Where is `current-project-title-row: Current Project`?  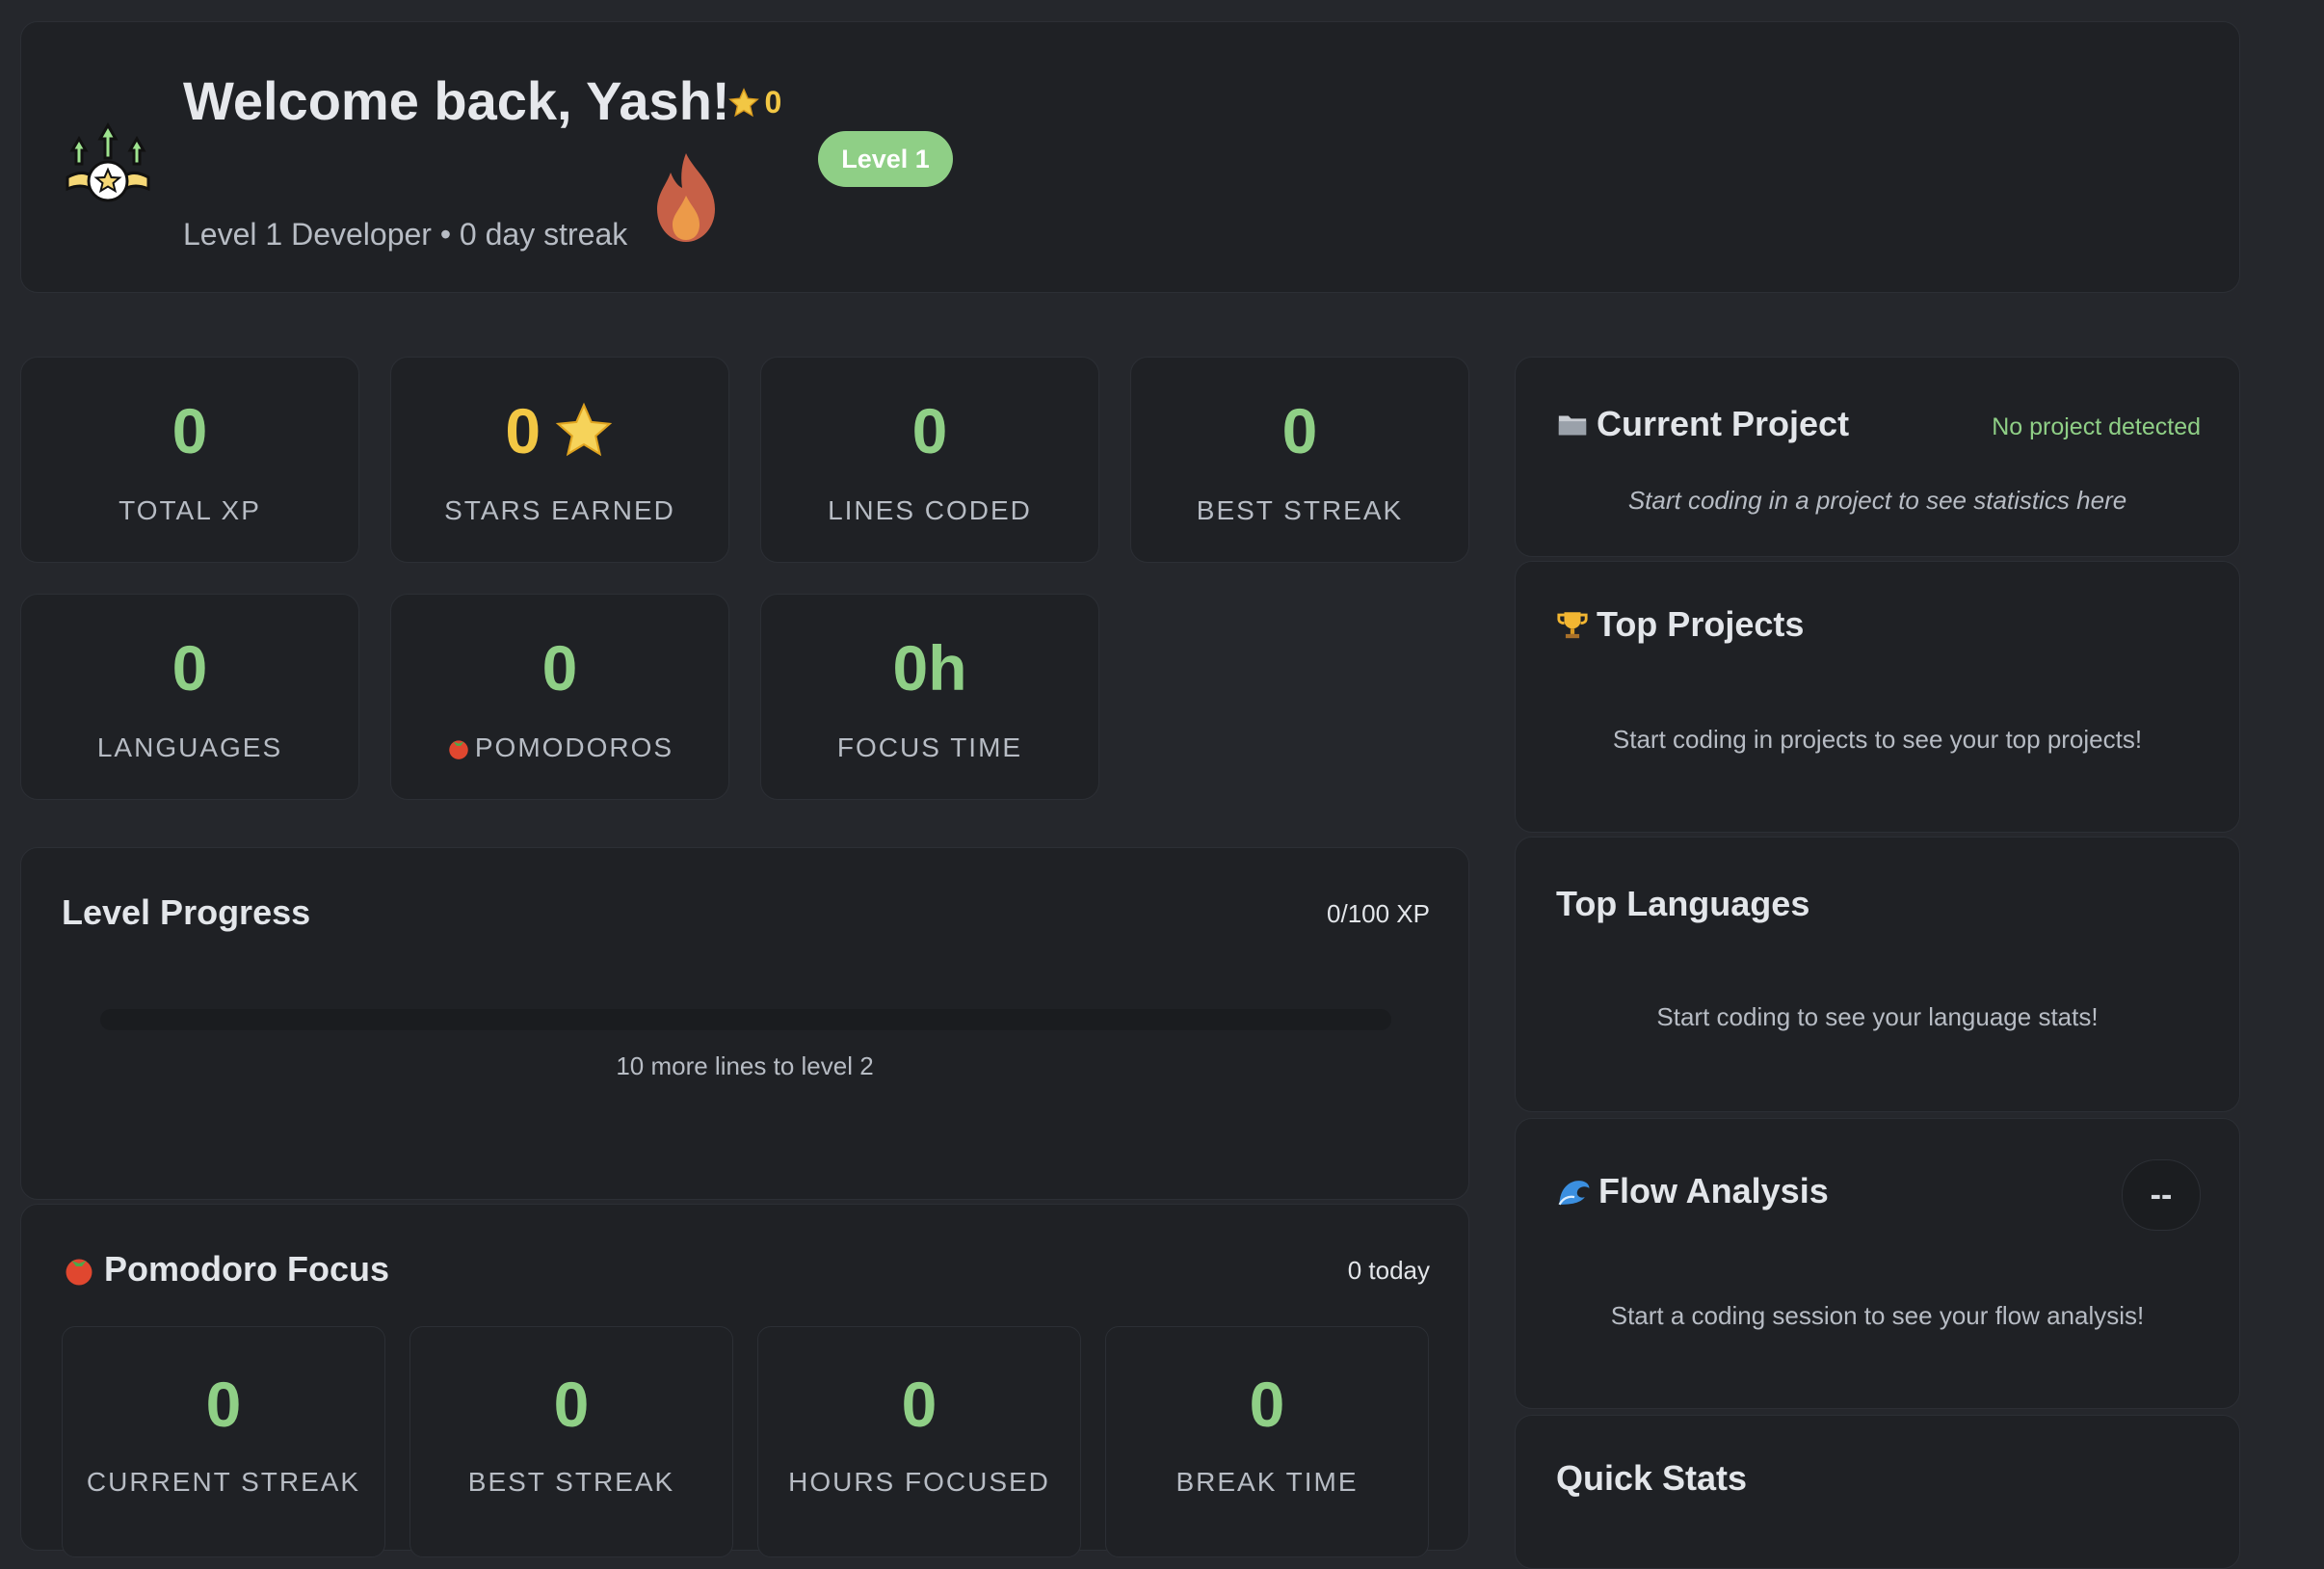 current-project-title-row: Current Project is located at coordinates (1703, 424).